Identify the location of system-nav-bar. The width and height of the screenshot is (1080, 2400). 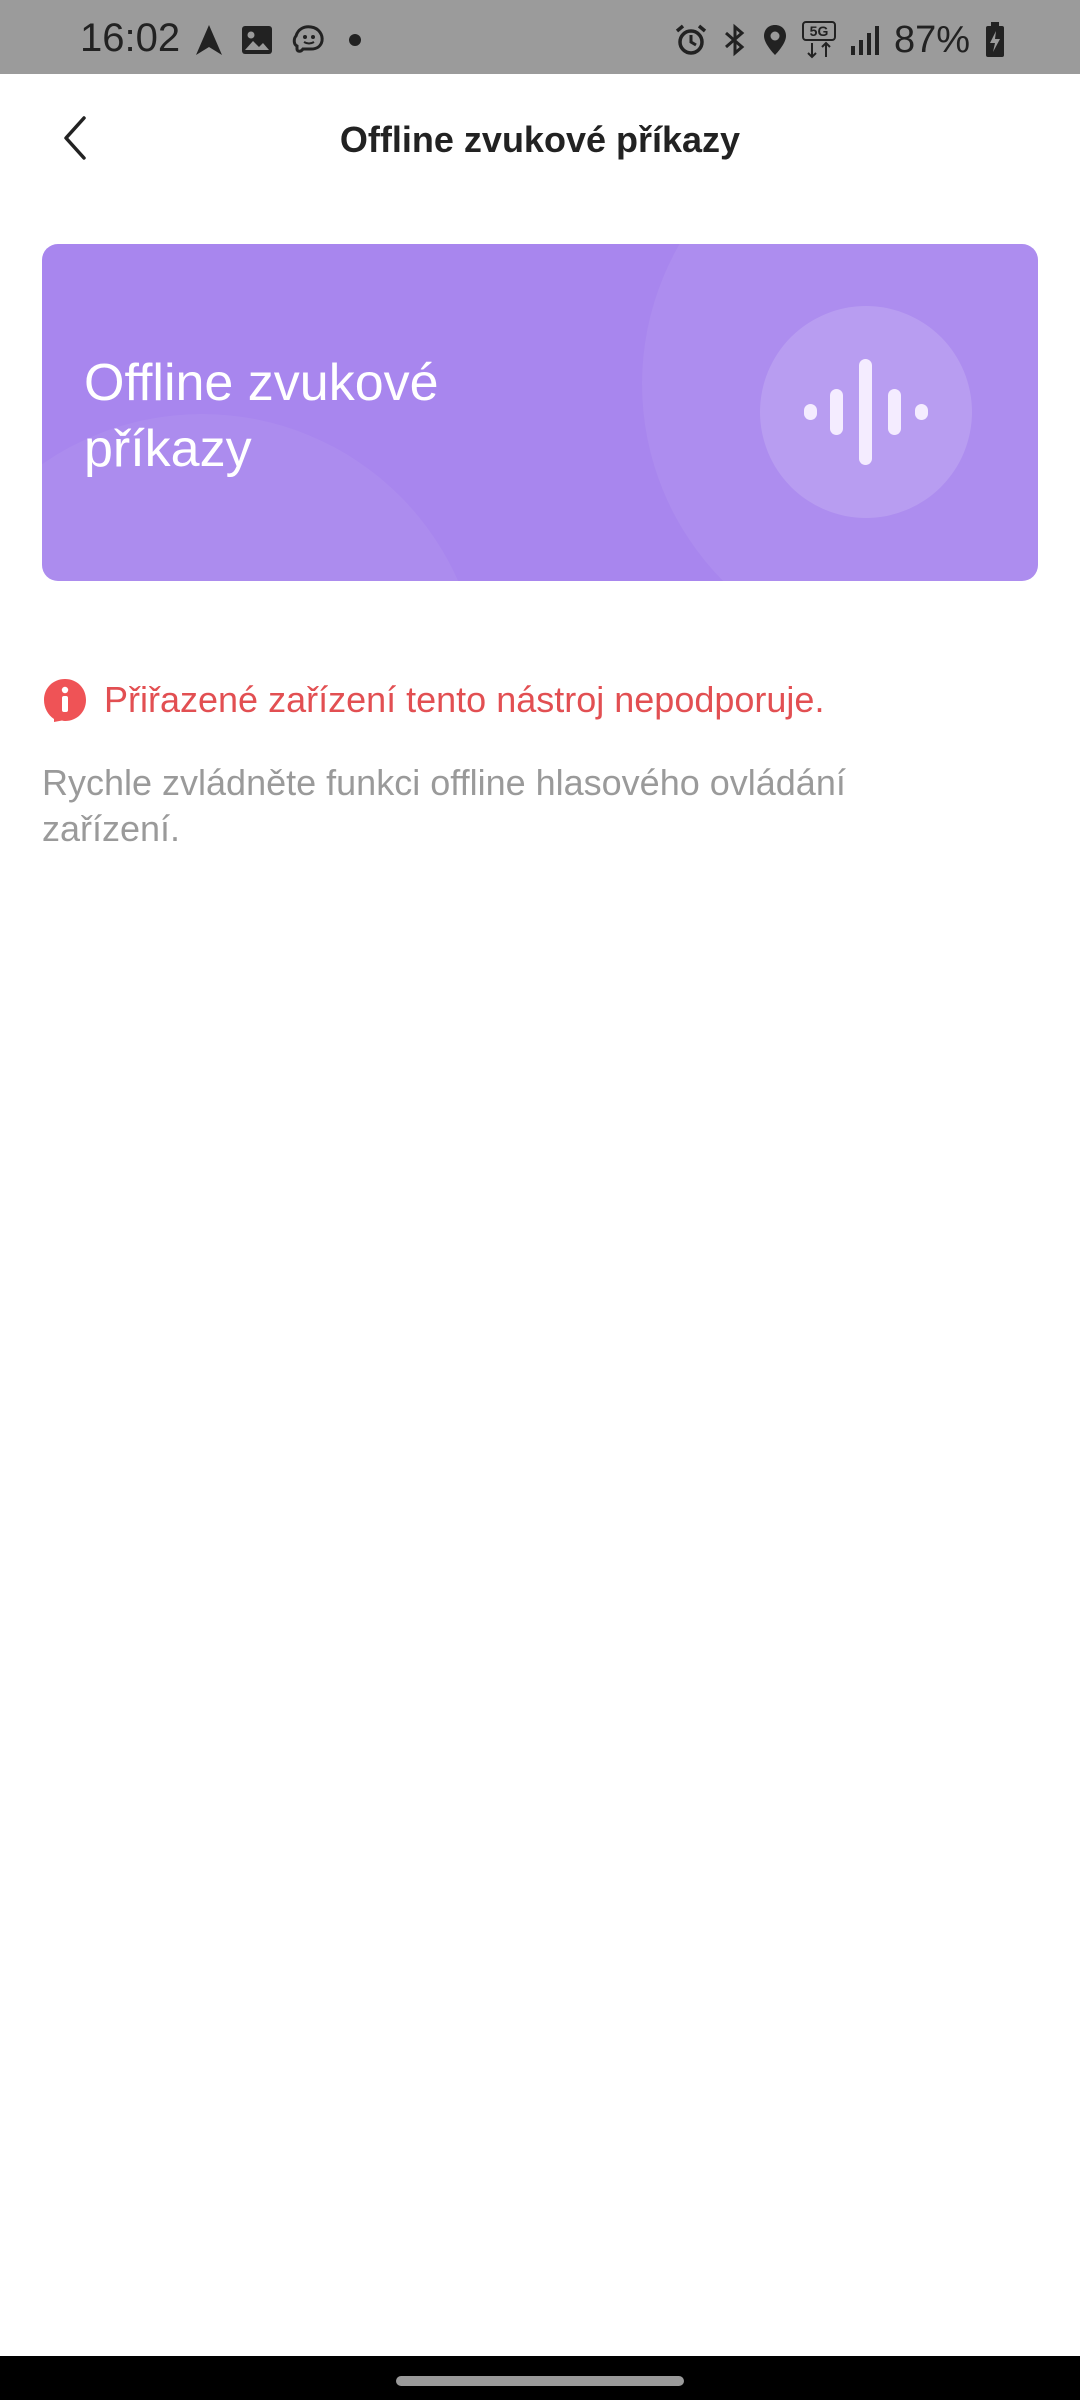
(540, 2378).